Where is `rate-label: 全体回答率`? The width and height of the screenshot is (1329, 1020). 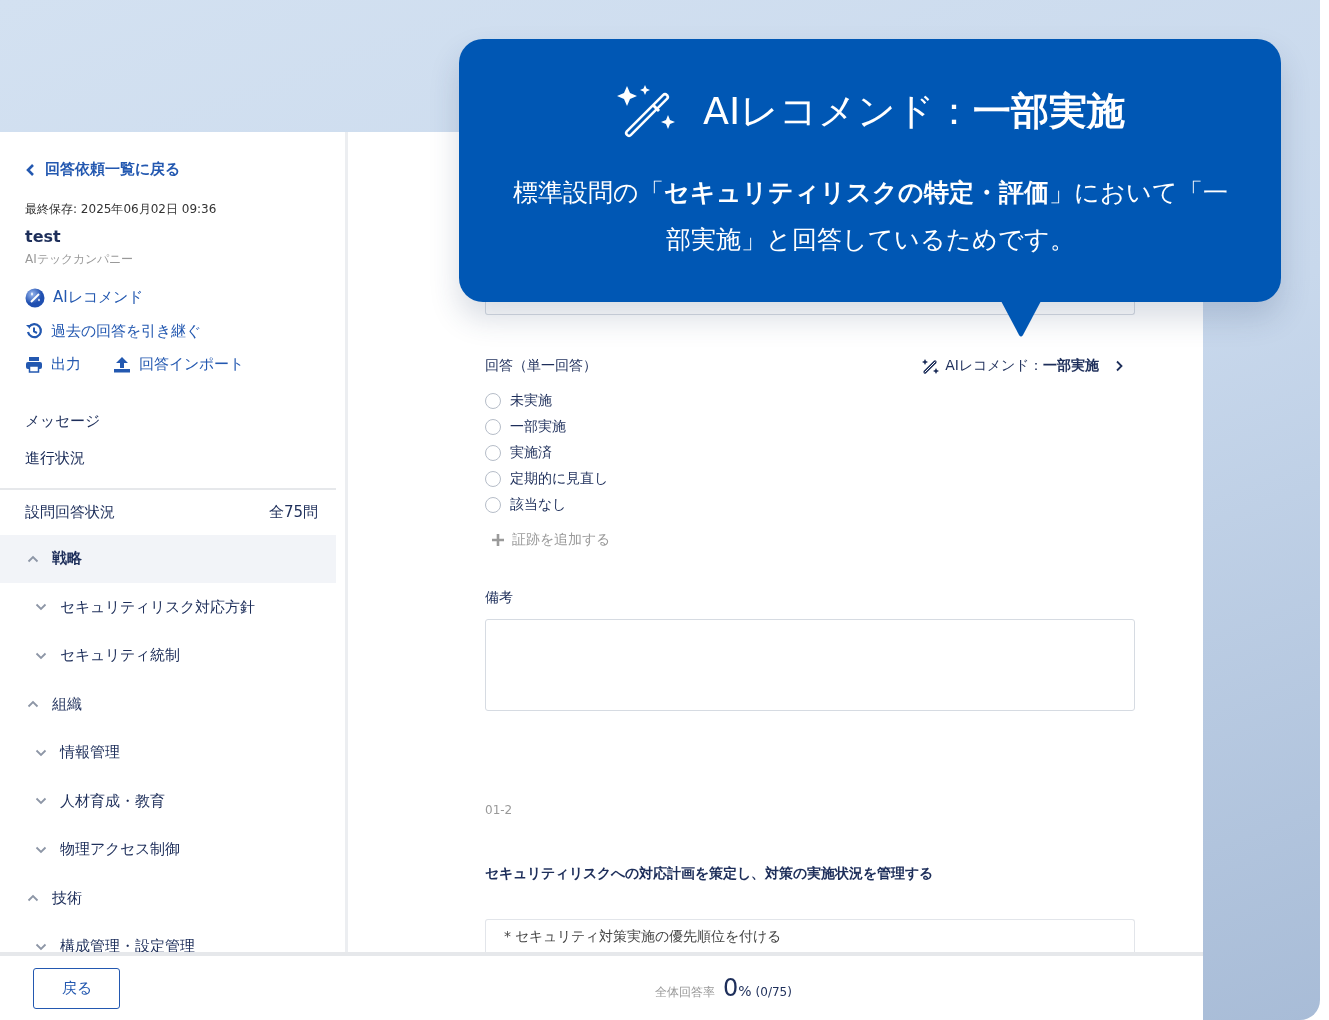
rate-label: 全体回答率 is located at coordinates (685, 992).